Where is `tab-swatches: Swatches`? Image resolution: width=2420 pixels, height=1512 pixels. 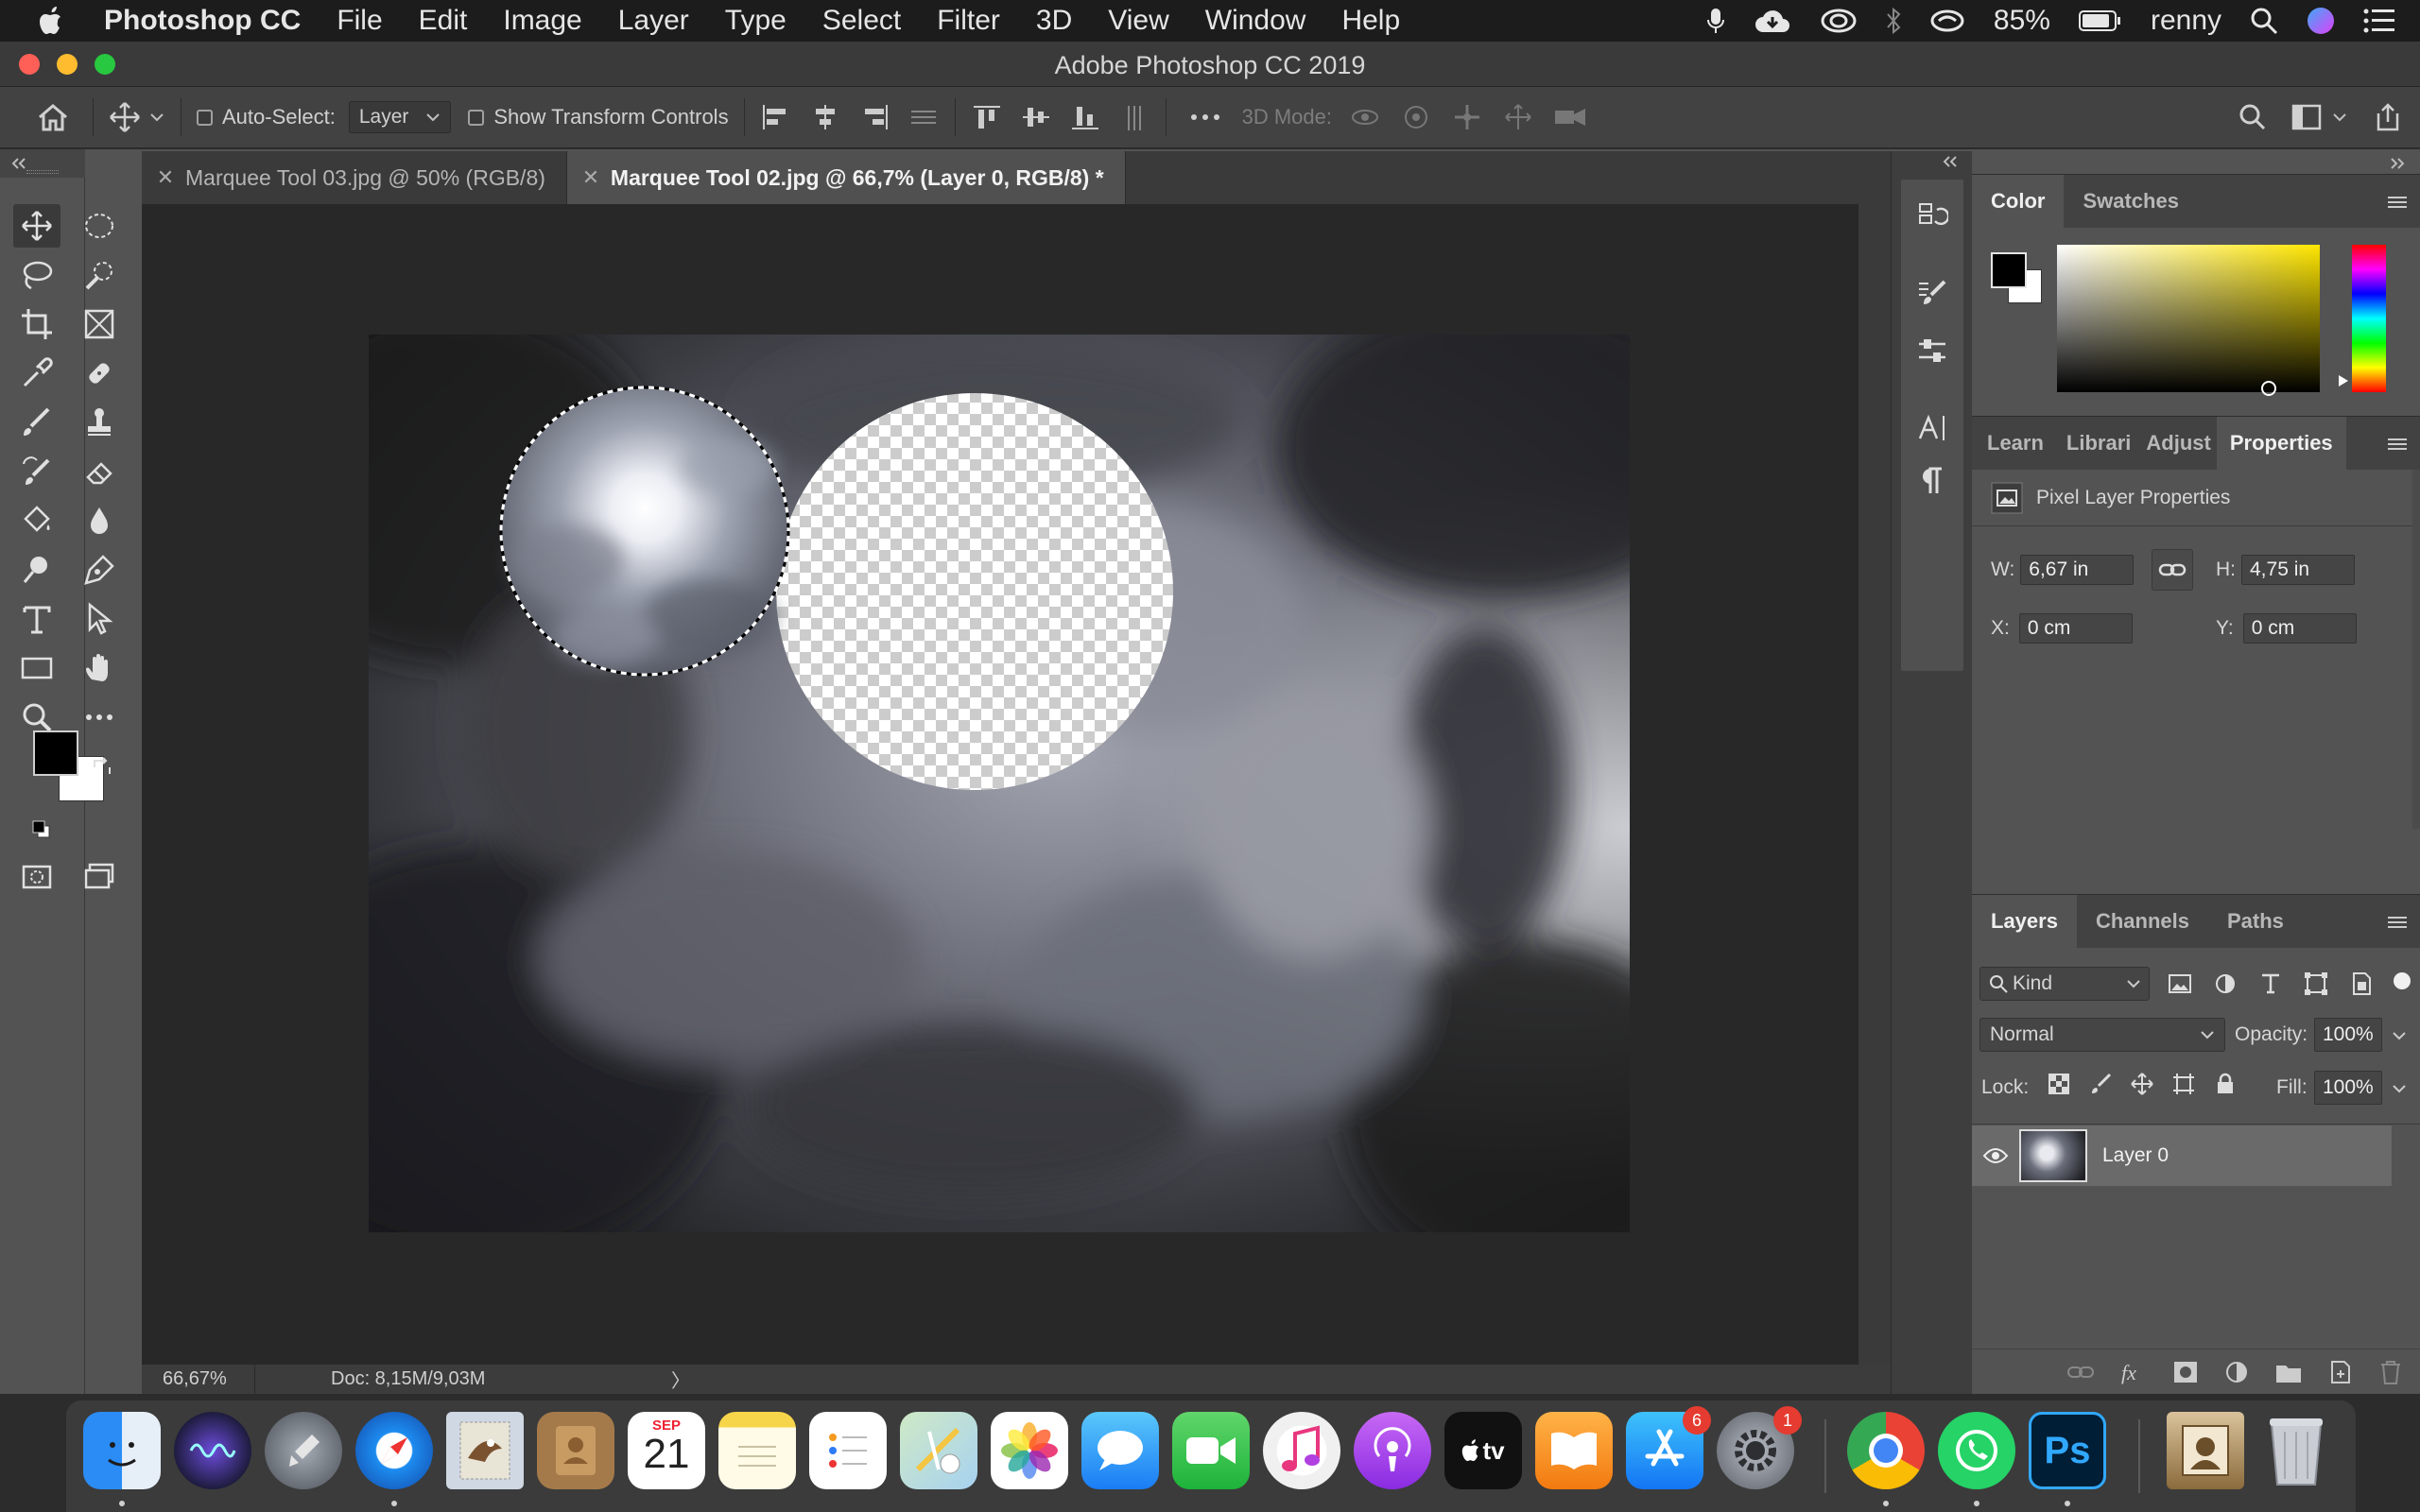 tab-swatches: Swatches is located at coordinates (2131, 201).